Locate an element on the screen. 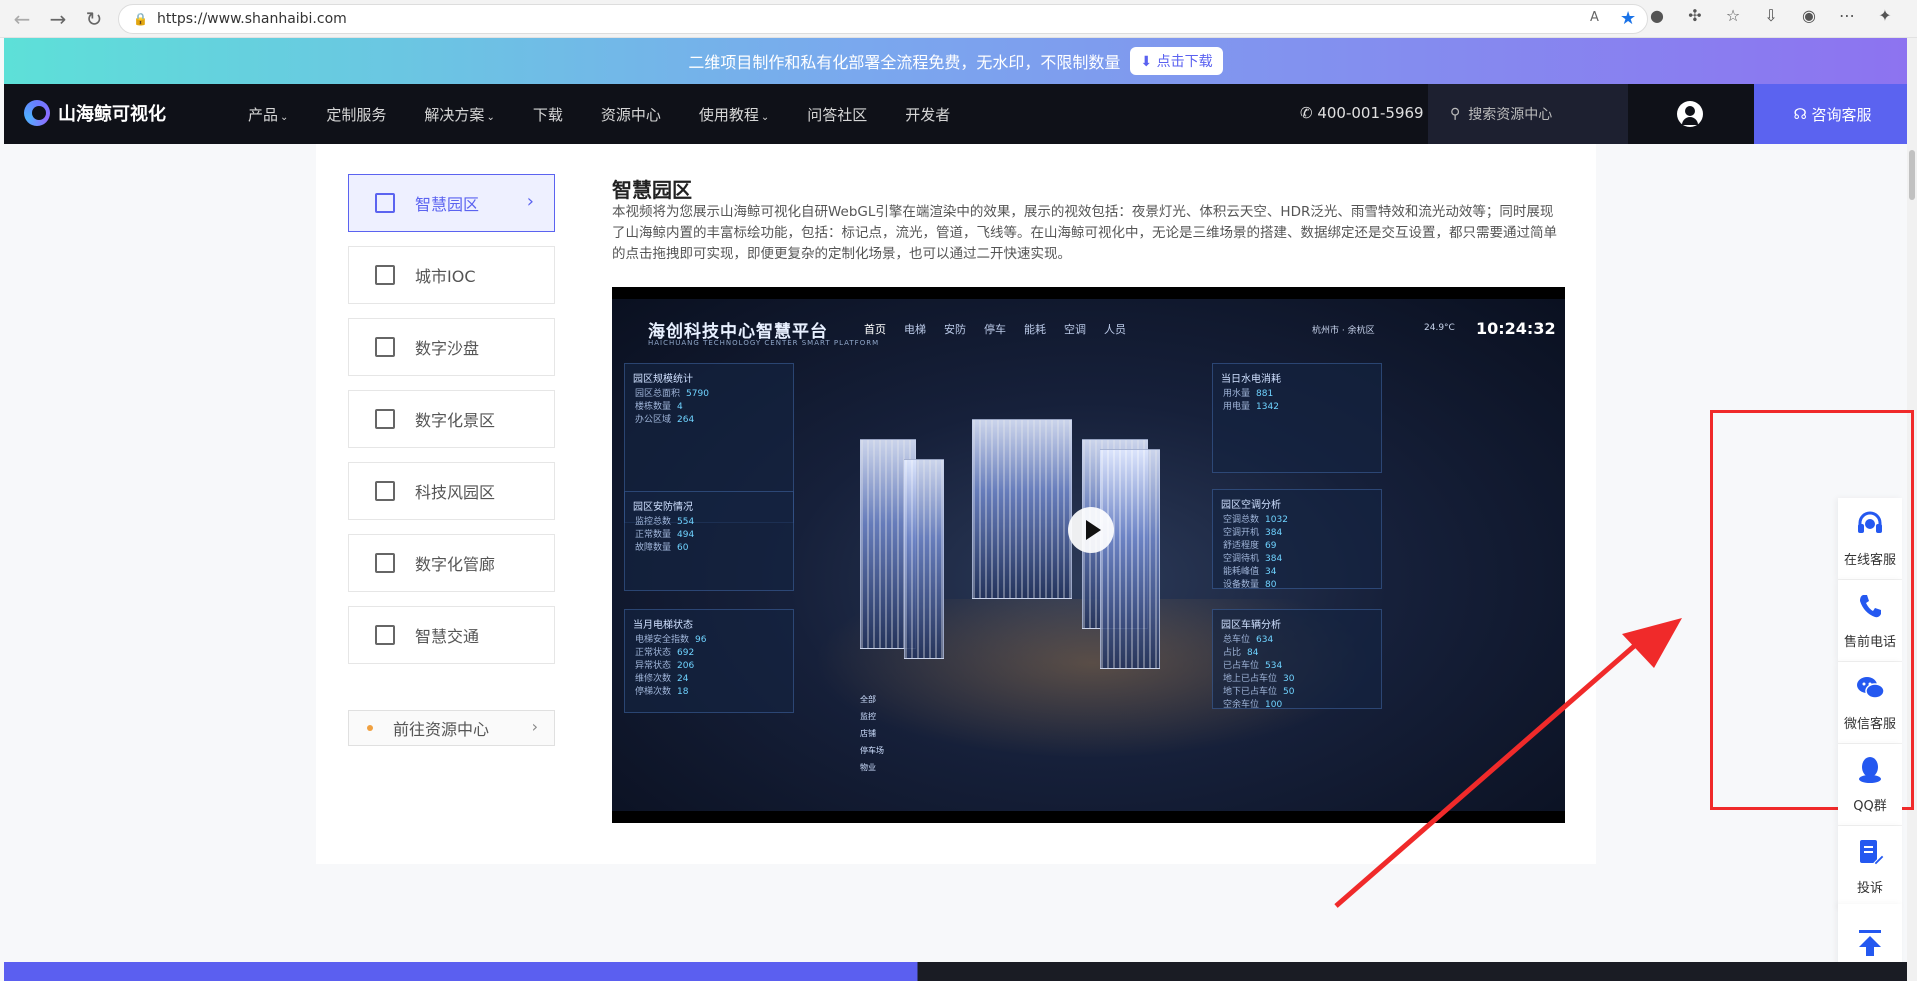  nav-item: 下载 is located at coordinates (548, 114).